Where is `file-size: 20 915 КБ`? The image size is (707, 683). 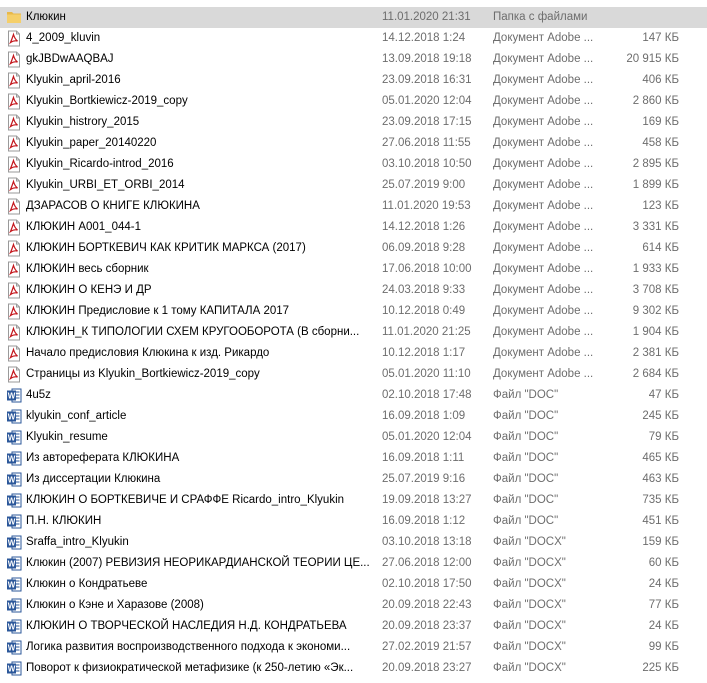 file-size: 20 915 КБ is located at coordinates (652, 59).